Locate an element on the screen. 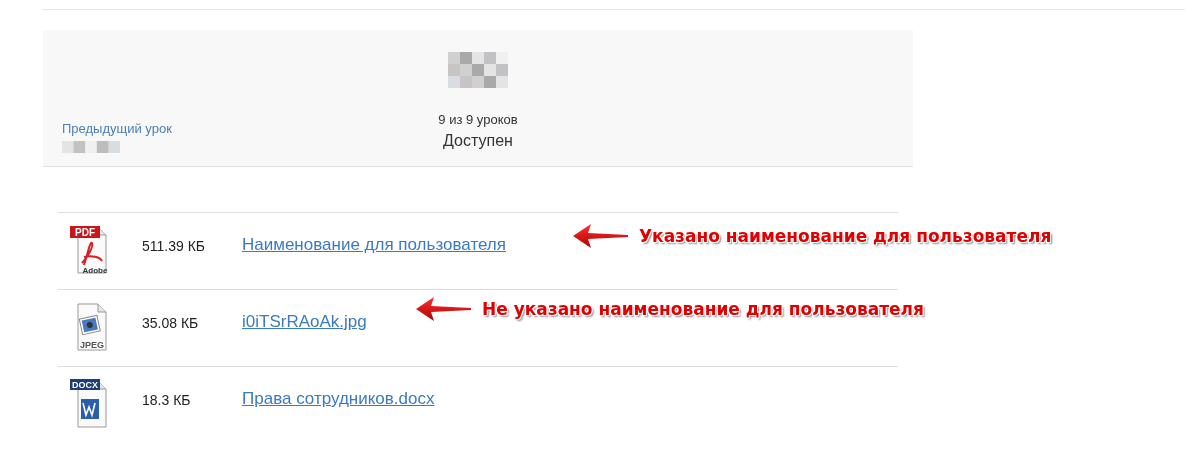 The width and height of the screenshot is (1200, 474). annotation-text: Указано наименование для пользователя is located at coordinates (845, 236).